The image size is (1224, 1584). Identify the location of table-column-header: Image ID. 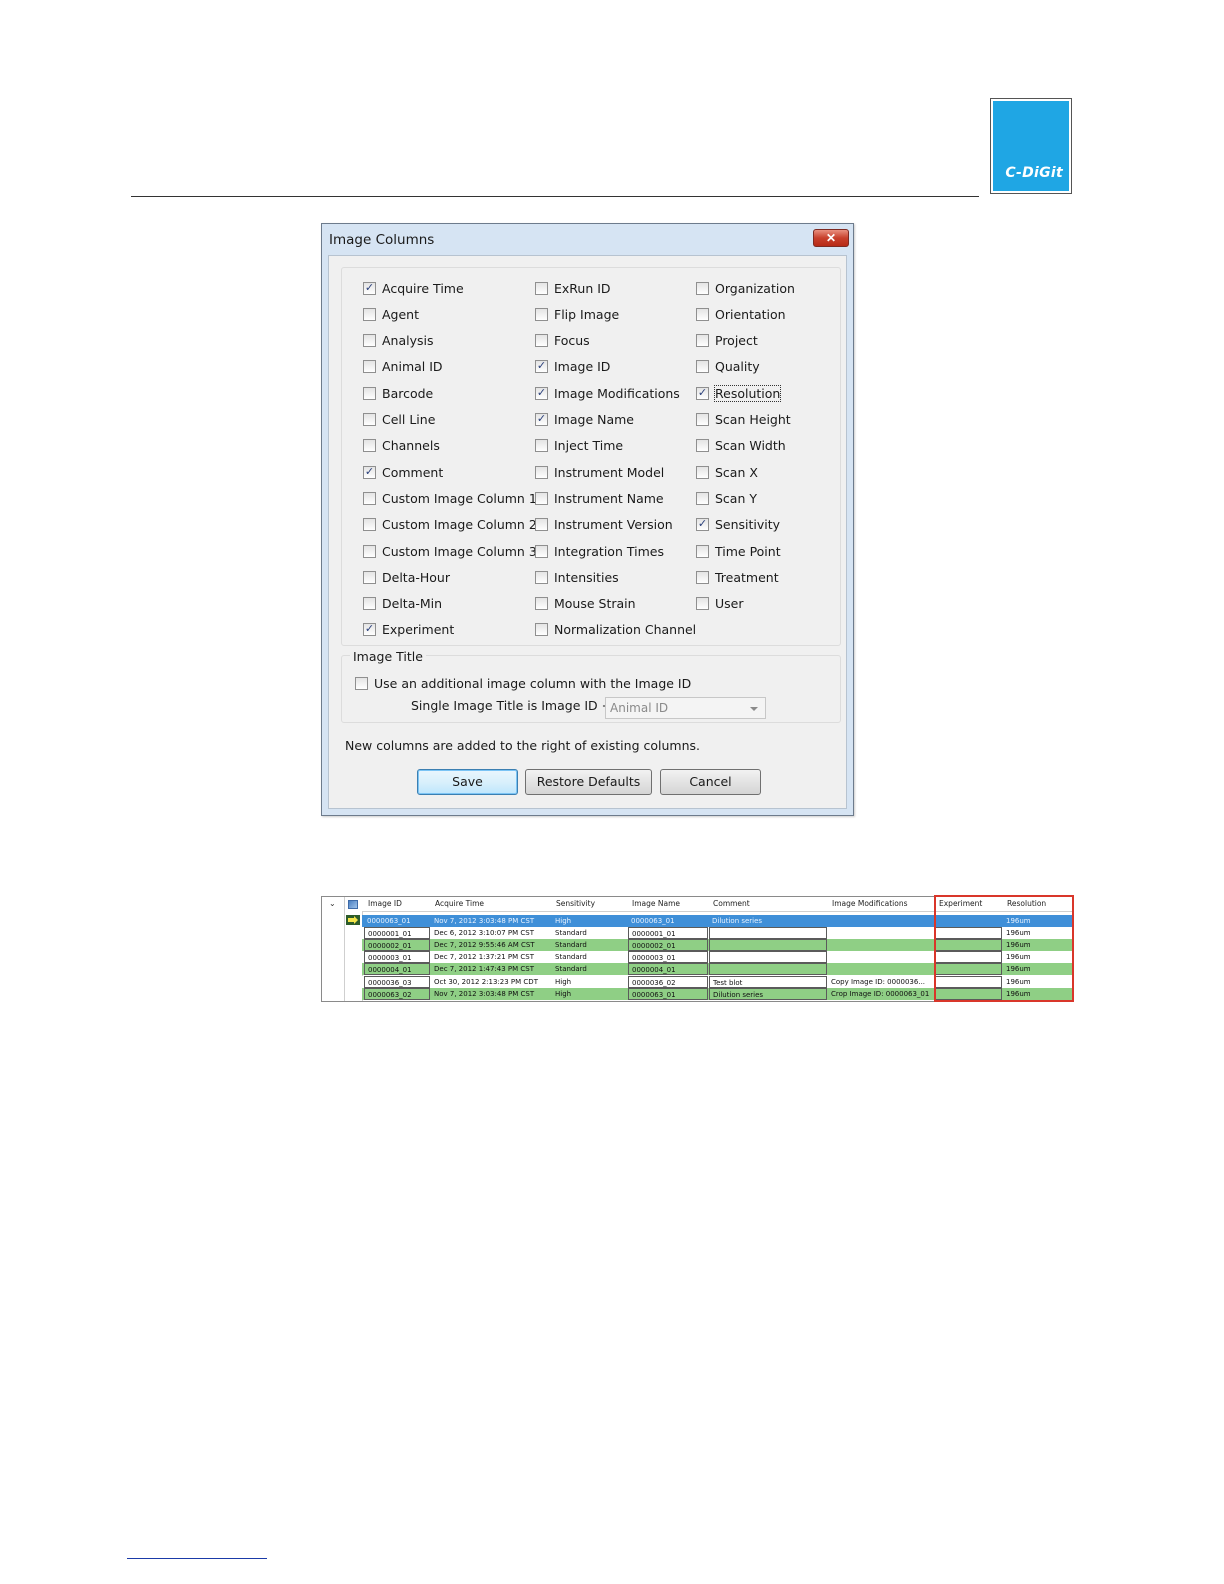
(399, 904).